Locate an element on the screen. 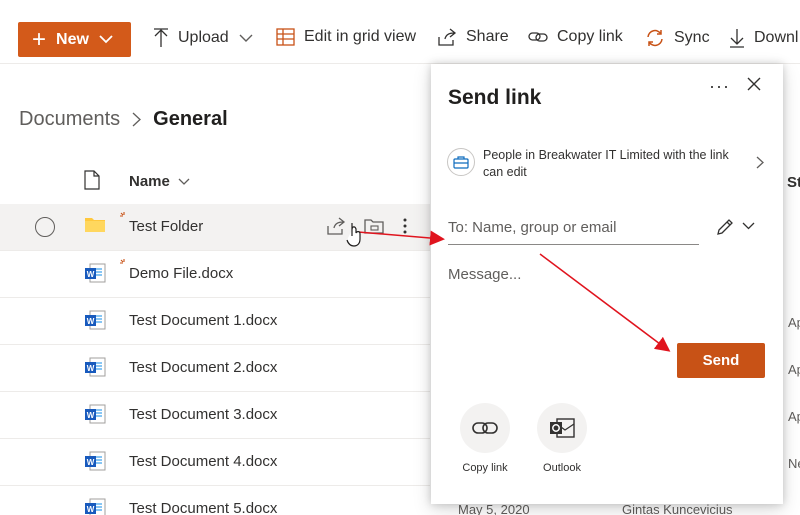 The image size is (800, 515). breadcrumb-general: General is located at coordinates (190, 119).